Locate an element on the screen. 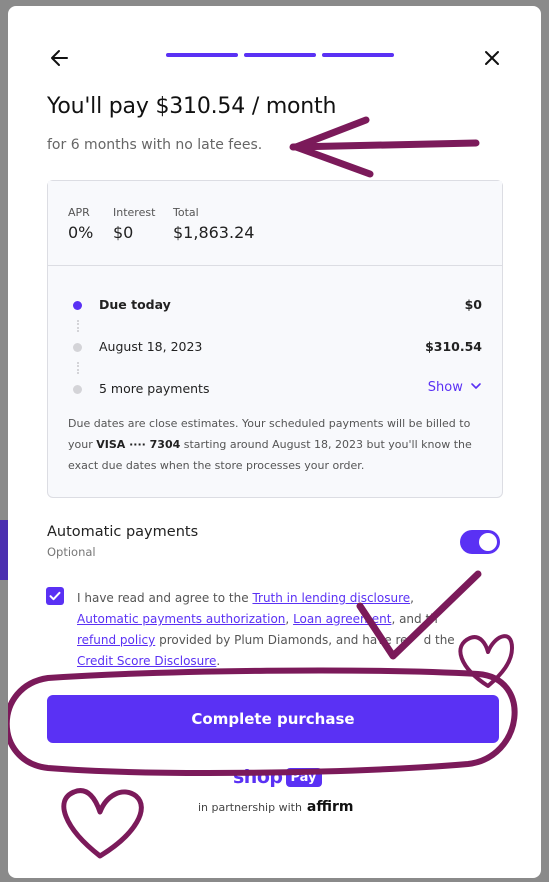  checkmark-icon is located at coordinates (55, 596).